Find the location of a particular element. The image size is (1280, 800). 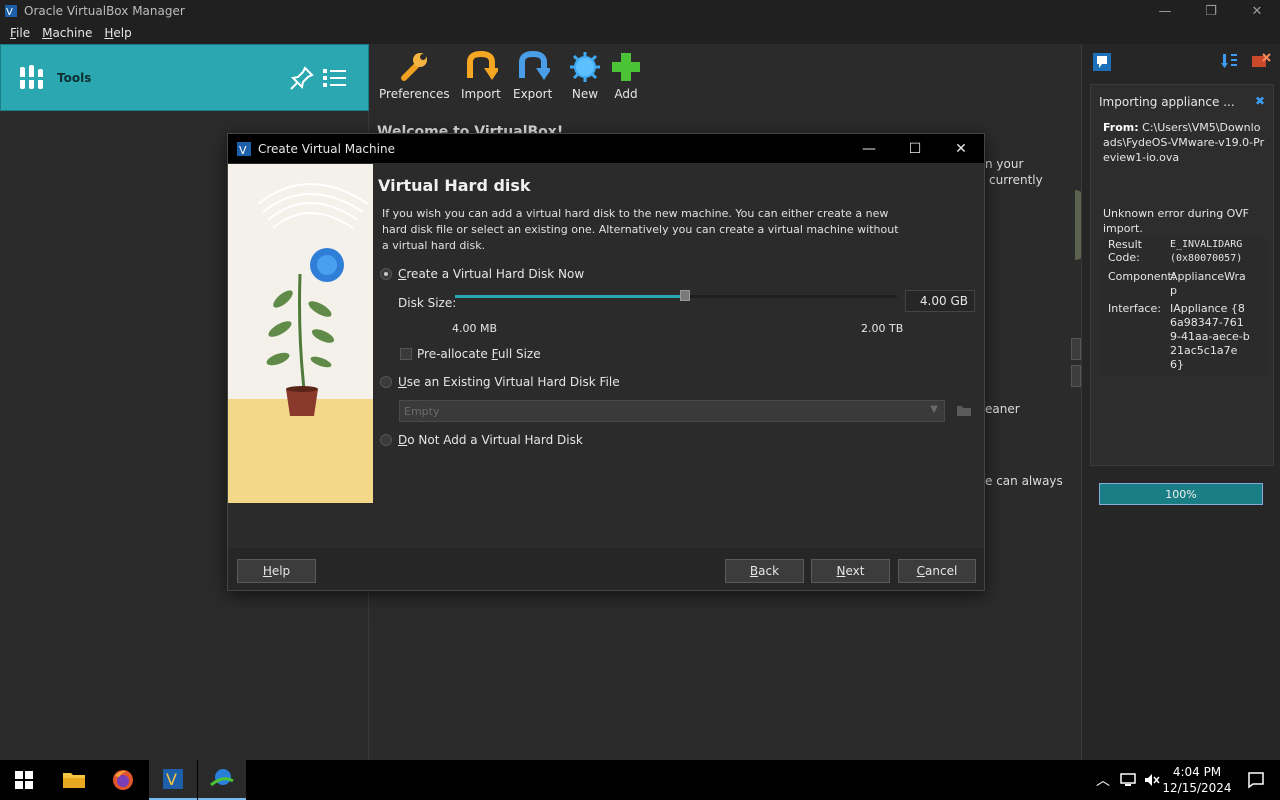

windows-taskbar: V ︿ 4:04 PM 12/15/2024 is located at coordinates (640, 780).